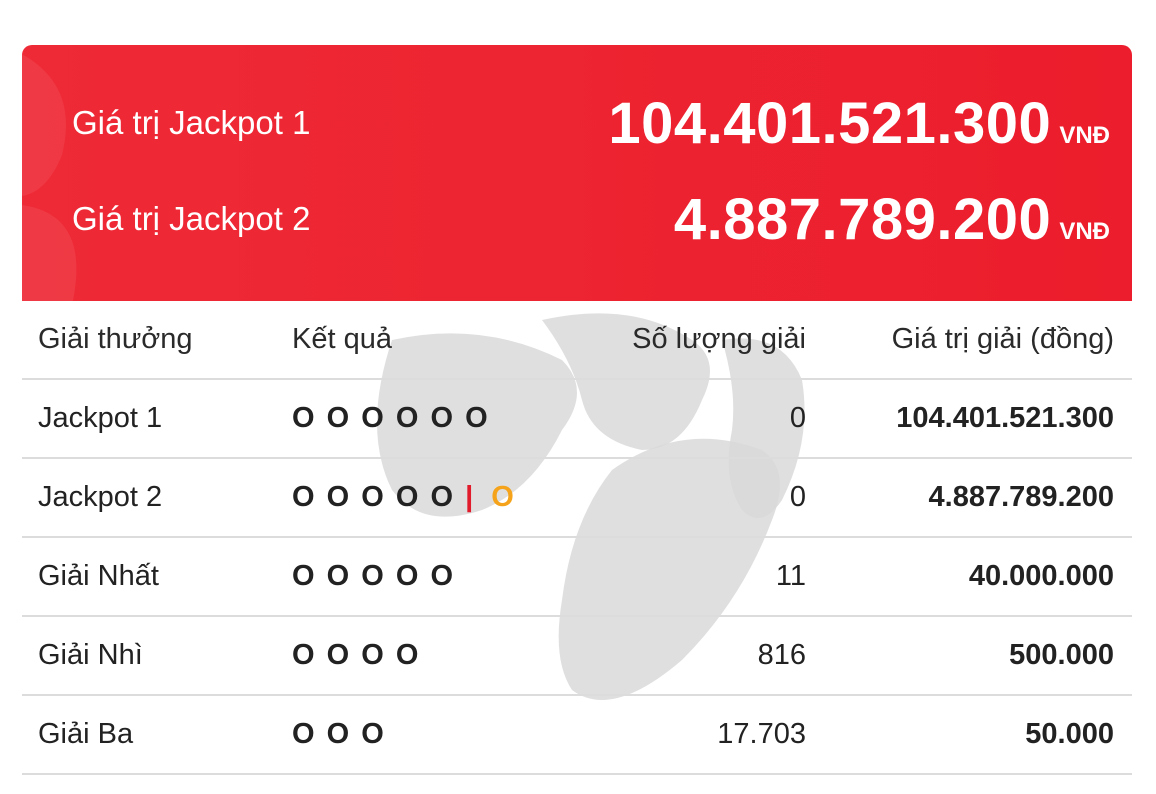  I want to click on match-balls: O O O O O, so click(408, 577).